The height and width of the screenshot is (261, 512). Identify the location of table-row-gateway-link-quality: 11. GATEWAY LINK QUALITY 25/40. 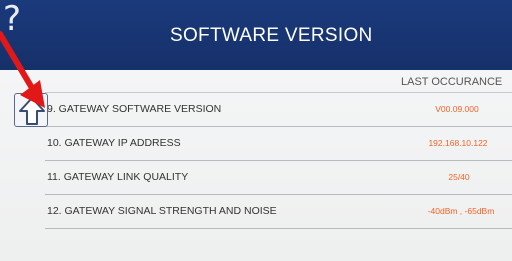
(278, 178).